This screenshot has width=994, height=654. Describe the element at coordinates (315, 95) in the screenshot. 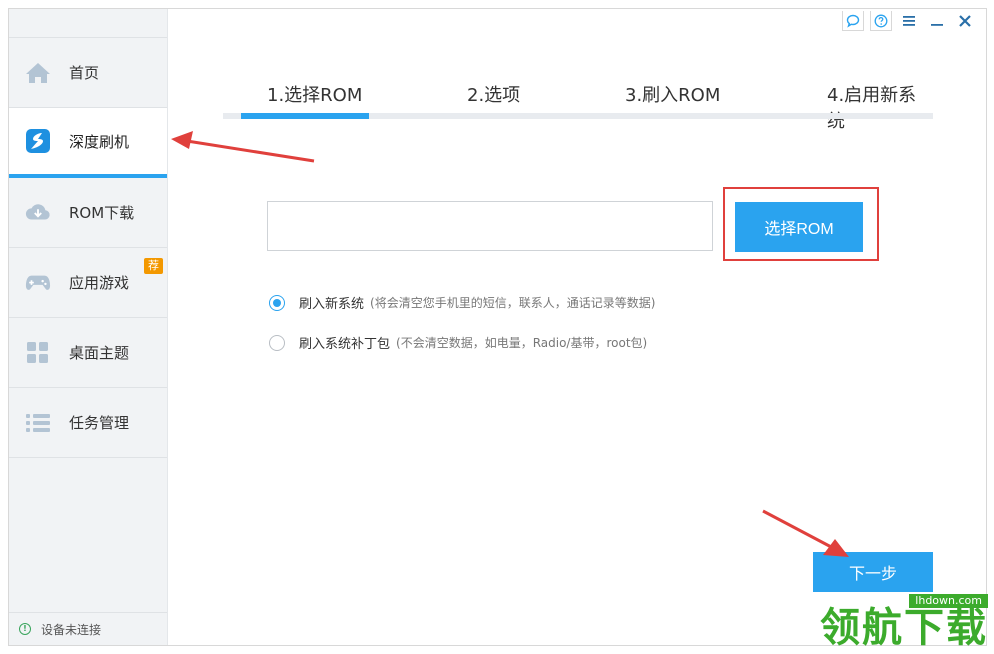

I see `step-1: 1.选择ROM` at that location.